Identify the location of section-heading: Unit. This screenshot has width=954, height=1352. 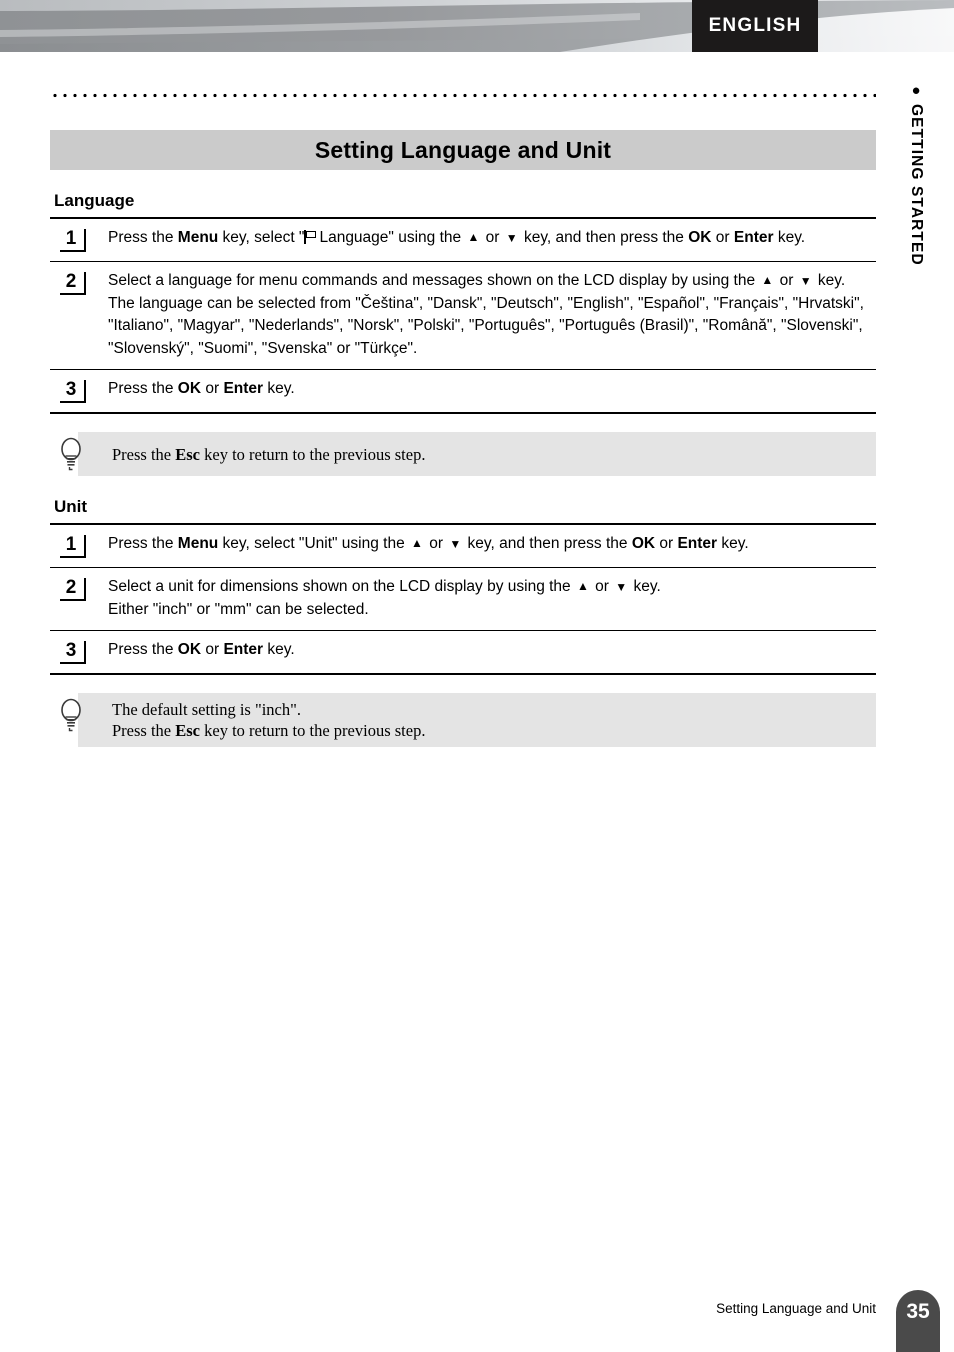
(71, 506).